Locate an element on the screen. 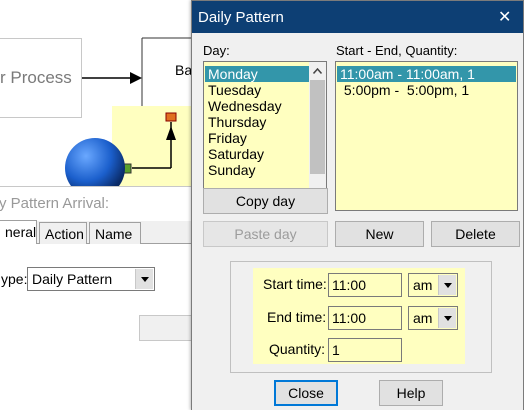  end-time-input: 11:00 is located at coordinates (365, 318).